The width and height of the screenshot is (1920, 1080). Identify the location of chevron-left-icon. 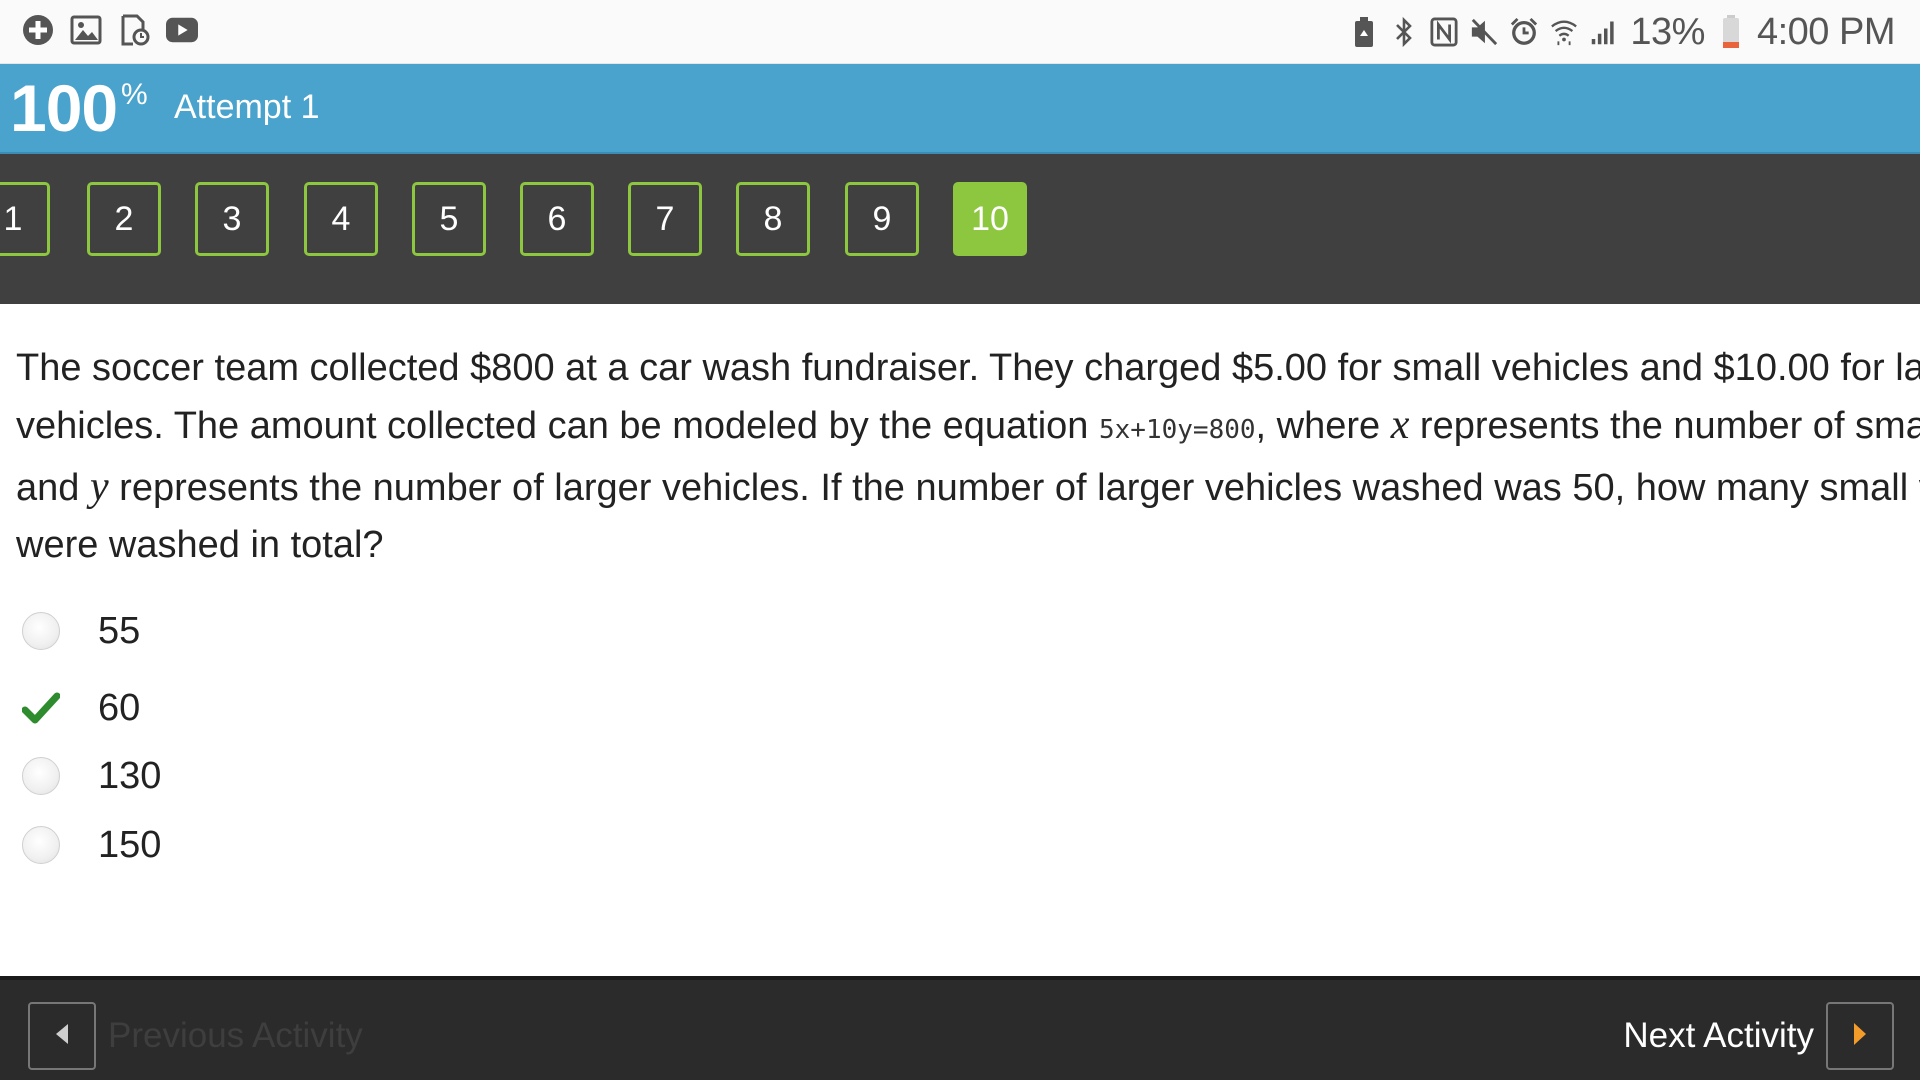
(62, 1036).